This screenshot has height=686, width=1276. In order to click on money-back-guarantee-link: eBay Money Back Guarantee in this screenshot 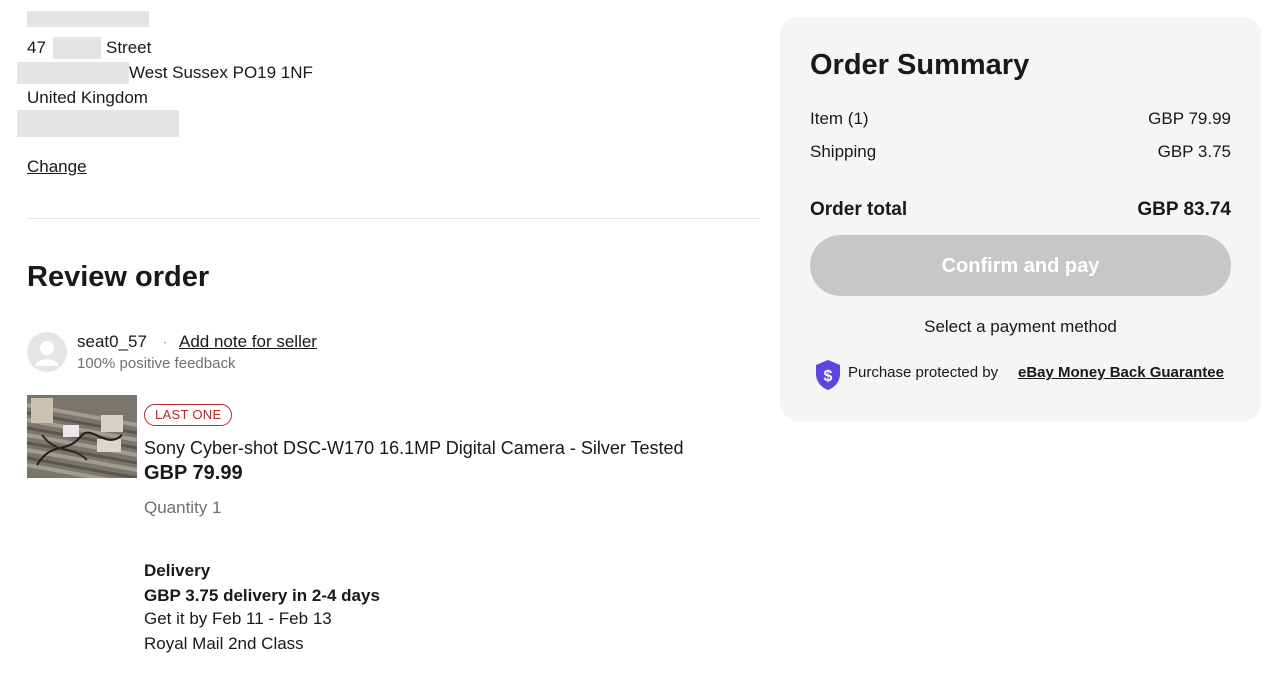, I will do `click(1121, 372)`.